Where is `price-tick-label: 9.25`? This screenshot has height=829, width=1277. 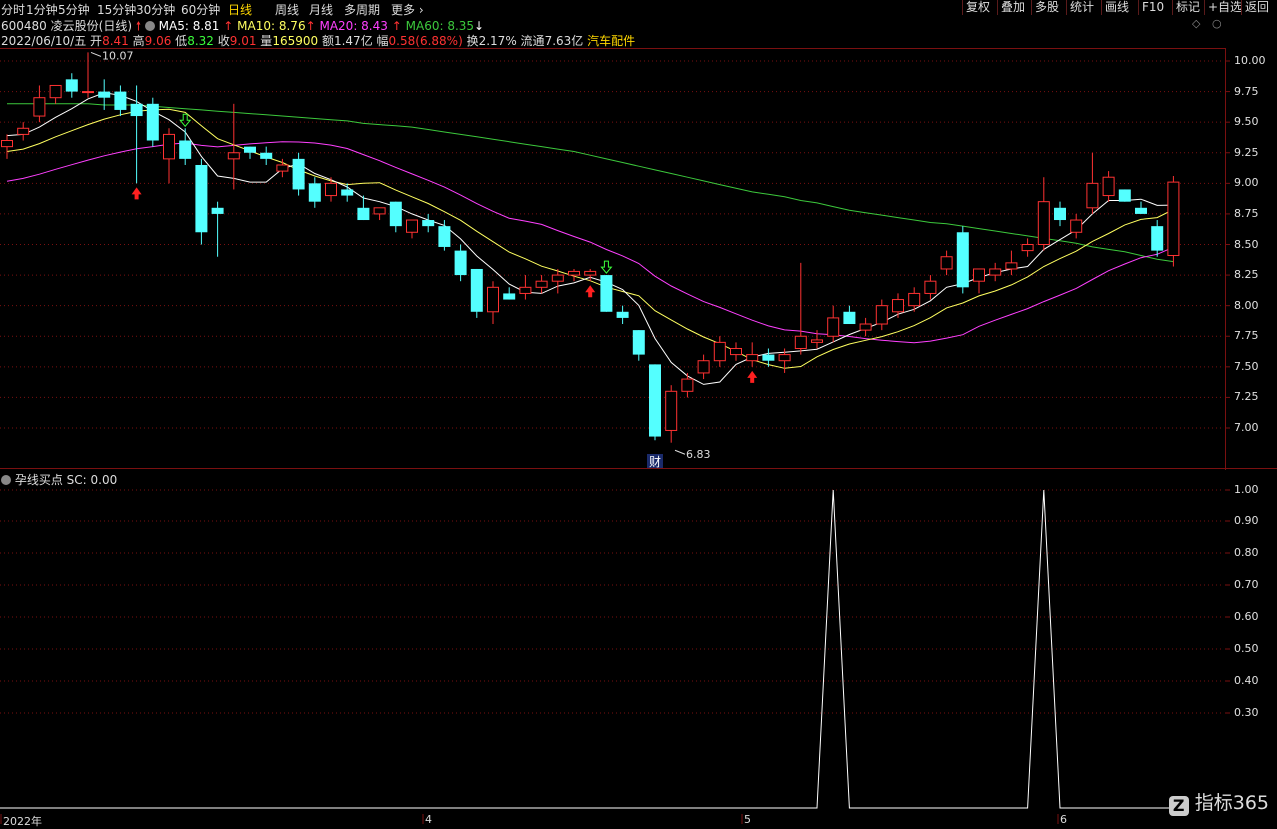 price-tick-label: 9.25 is located at coordinates (1246, 152).